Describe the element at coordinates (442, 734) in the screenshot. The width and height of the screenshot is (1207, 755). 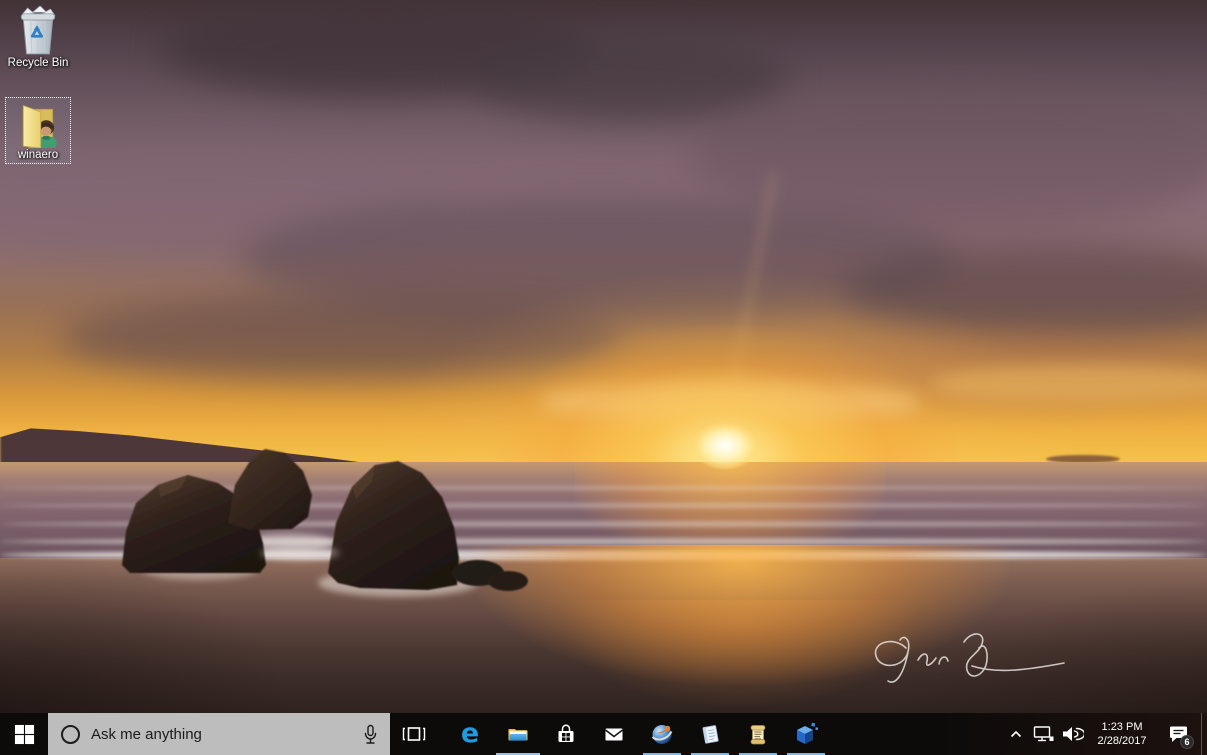
I see `taskbar-spacer` at that location.